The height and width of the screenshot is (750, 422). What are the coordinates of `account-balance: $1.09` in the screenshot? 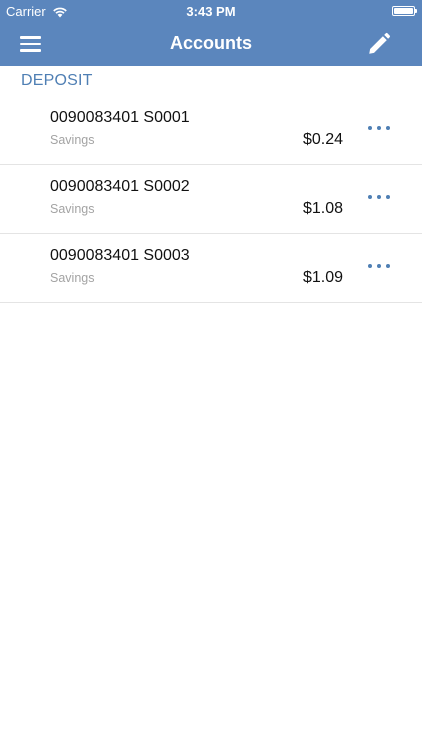 It's located at (322, 277).